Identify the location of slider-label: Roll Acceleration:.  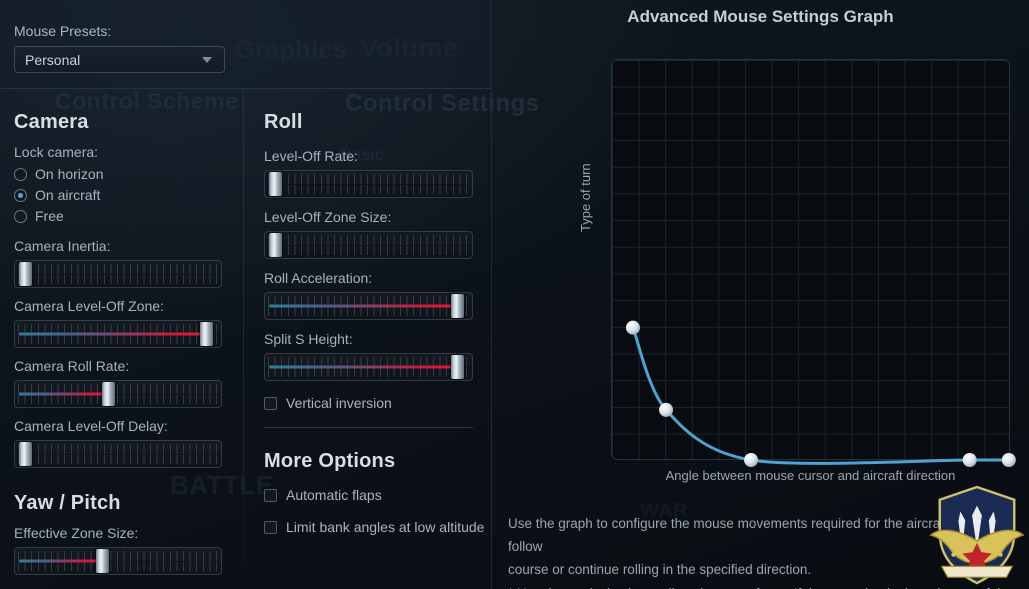
(318, 278).